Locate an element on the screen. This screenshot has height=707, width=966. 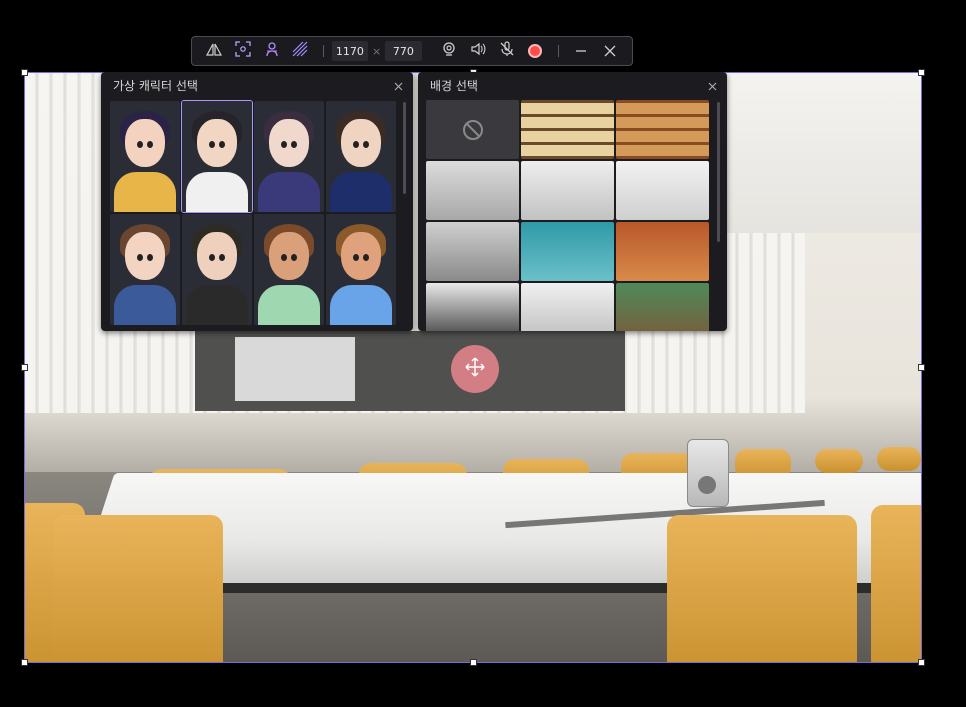
bg-white-studio is located at coordinates (662, 190).